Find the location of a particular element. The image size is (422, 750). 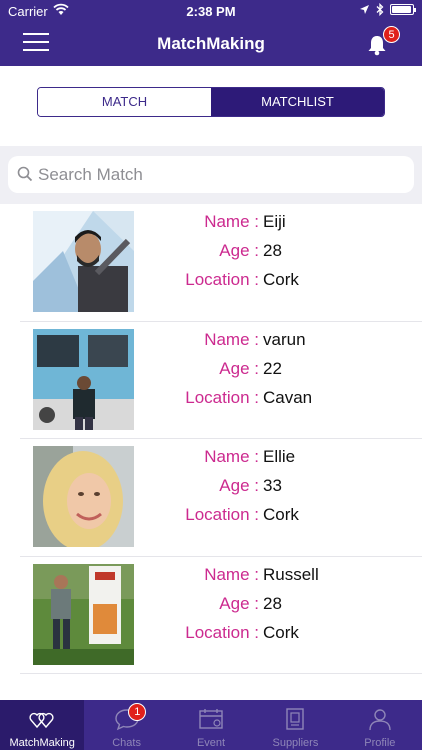

battery-icon is located at coordinates (403, 9).